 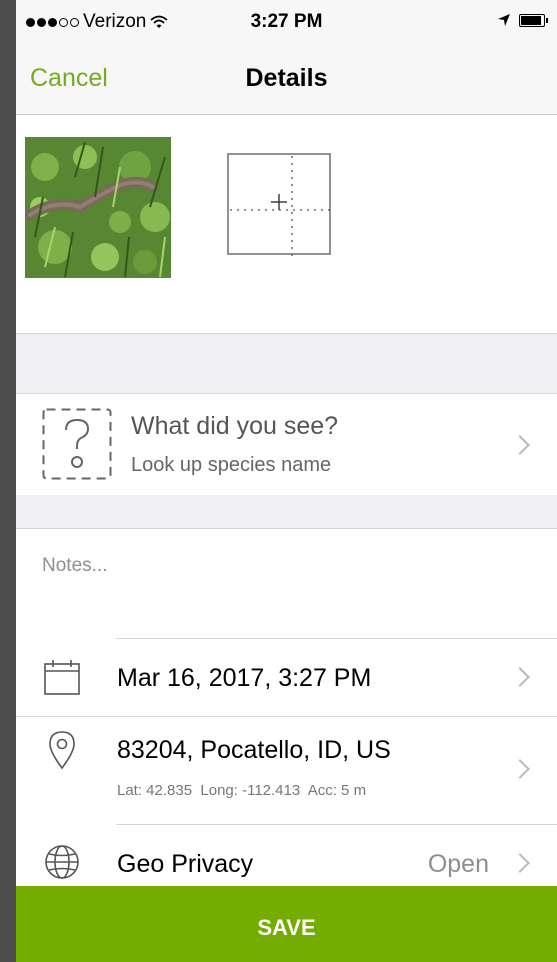 What do you see at coordinates (533, 20) in the screenshot?
I see `battery-icon` at bounding box center [533, 20].